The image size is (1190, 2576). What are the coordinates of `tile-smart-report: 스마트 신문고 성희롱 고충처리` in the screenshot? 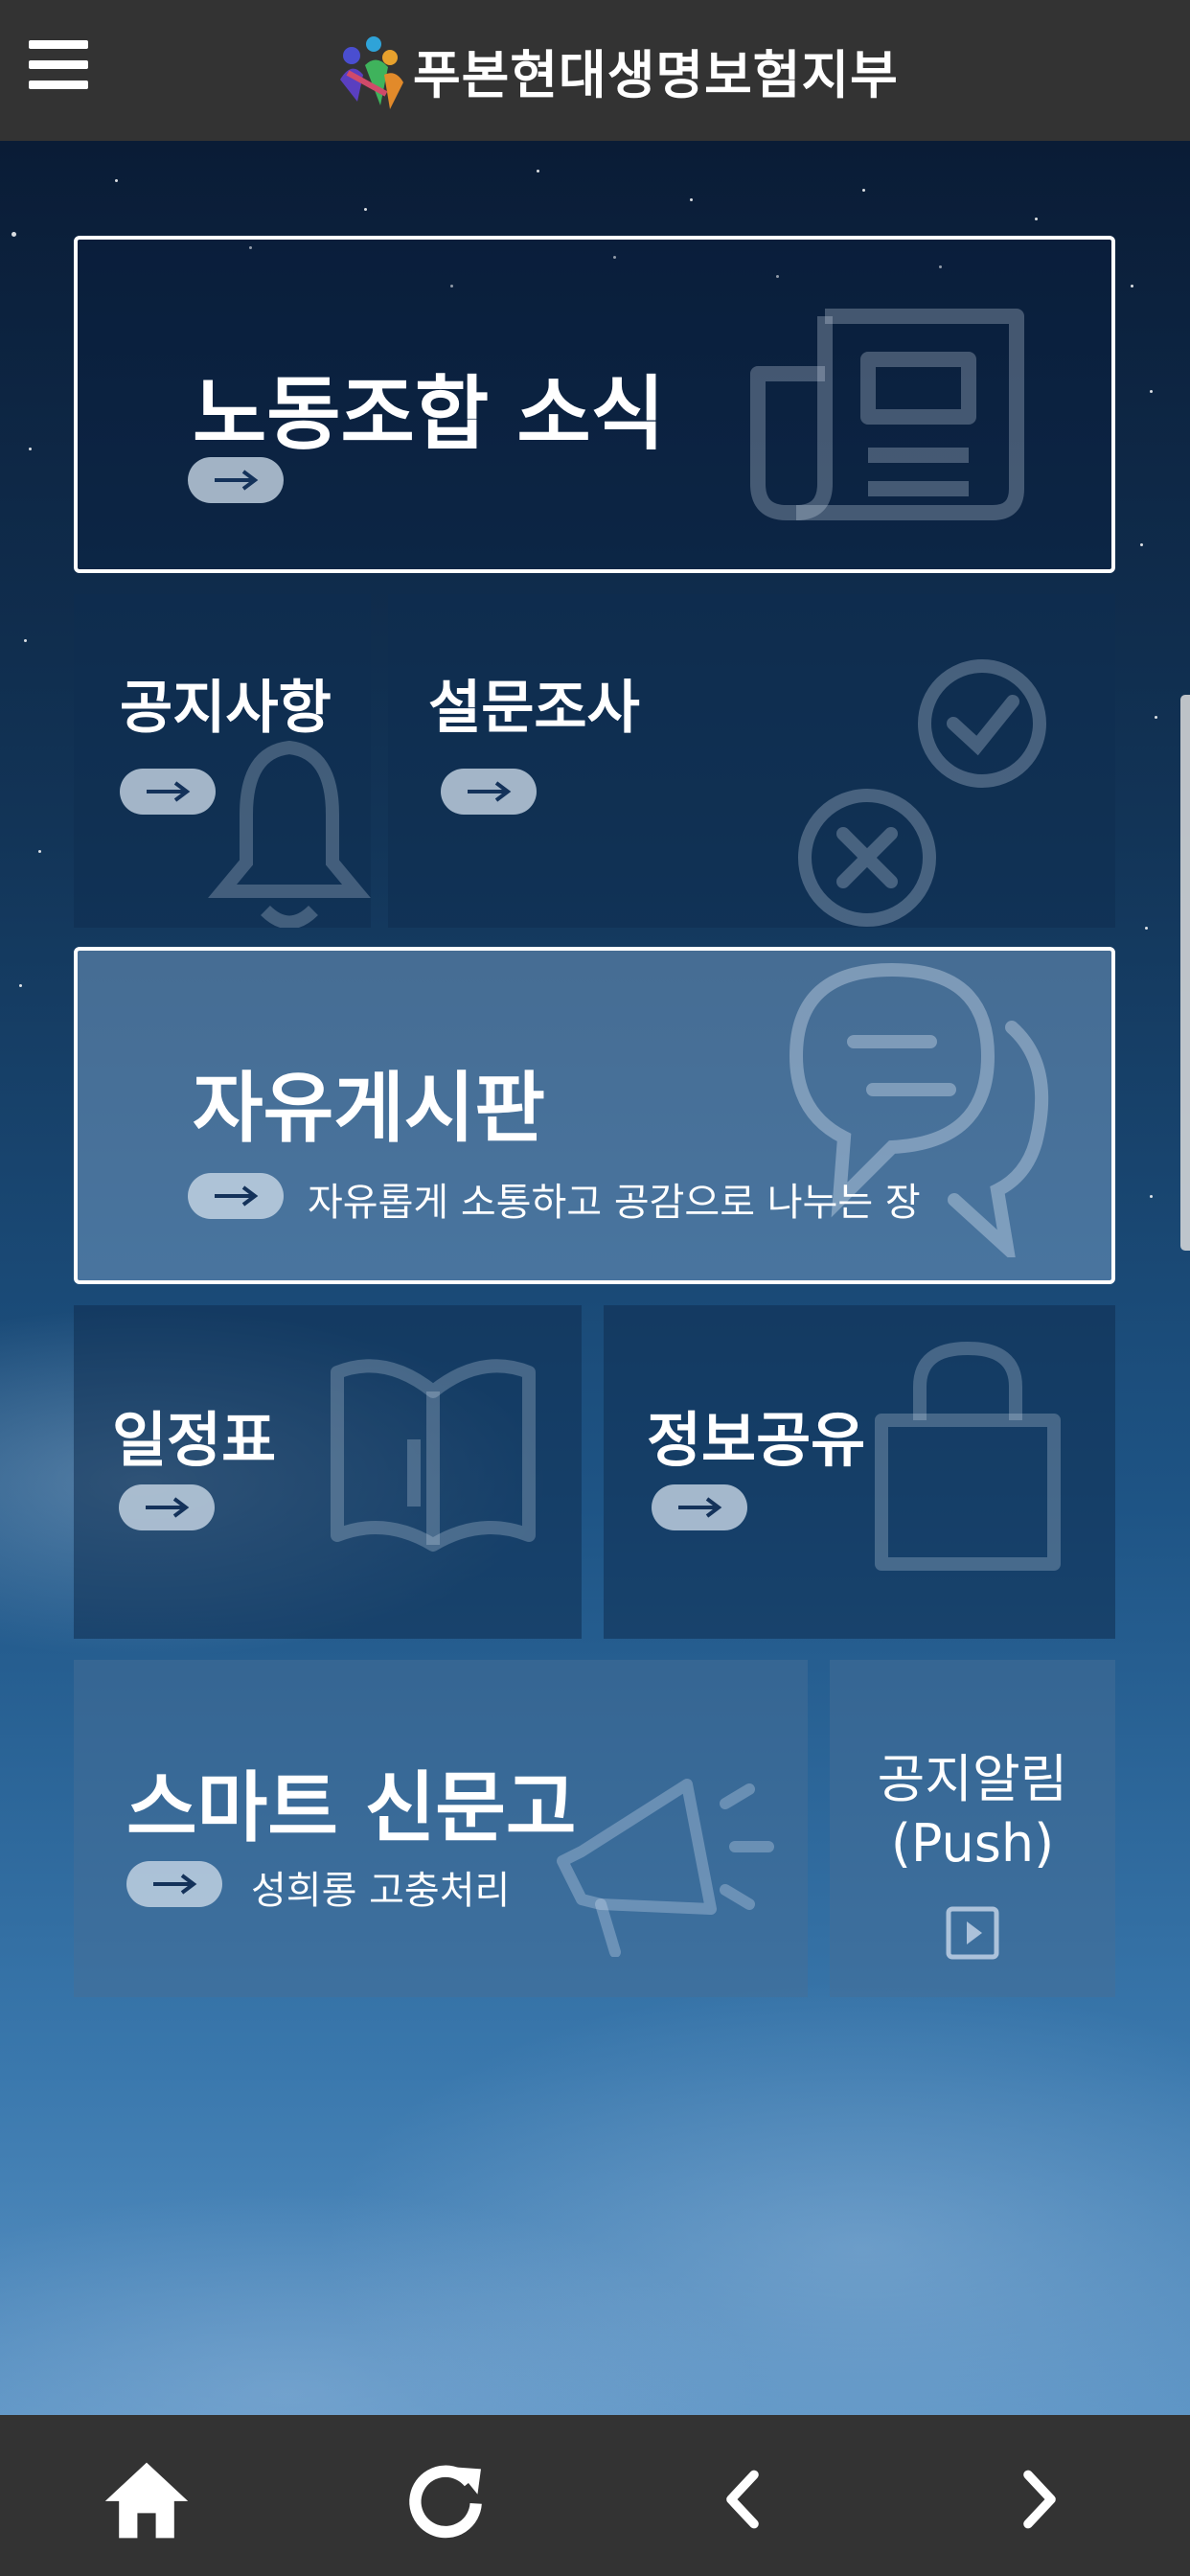 It's located at (441, 1828).